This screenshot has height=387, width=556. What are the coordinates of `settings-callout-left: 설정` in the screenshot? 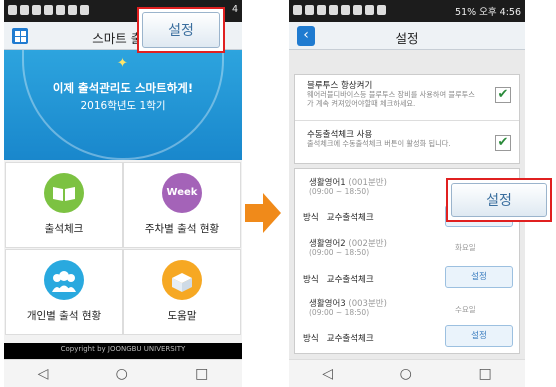 It's located at (181, 30).